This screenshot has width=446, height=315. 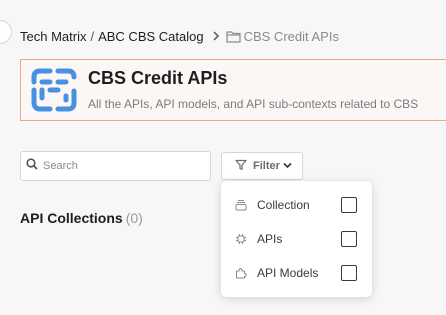 I want to click on api-collections-heading: API Collections (0), so click(x=81, y=218).